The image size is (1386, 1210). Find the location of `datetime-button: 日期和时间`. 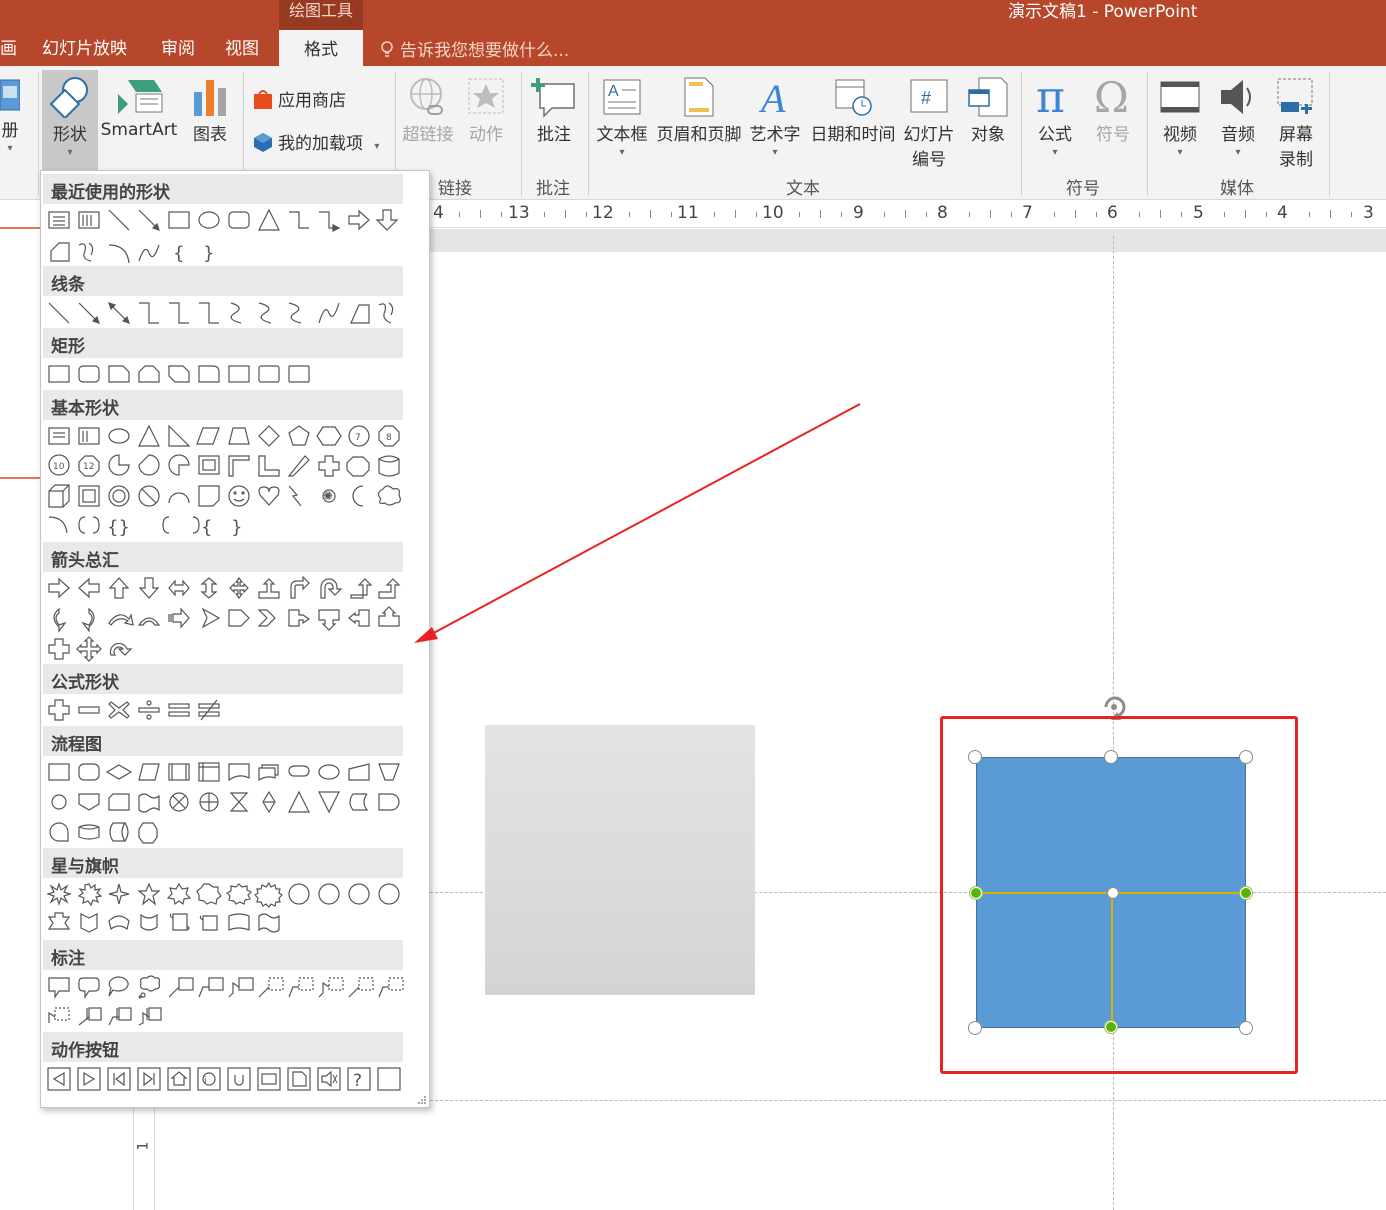

datetime-button: 日期和时间 is located at coordinates (853, 110).